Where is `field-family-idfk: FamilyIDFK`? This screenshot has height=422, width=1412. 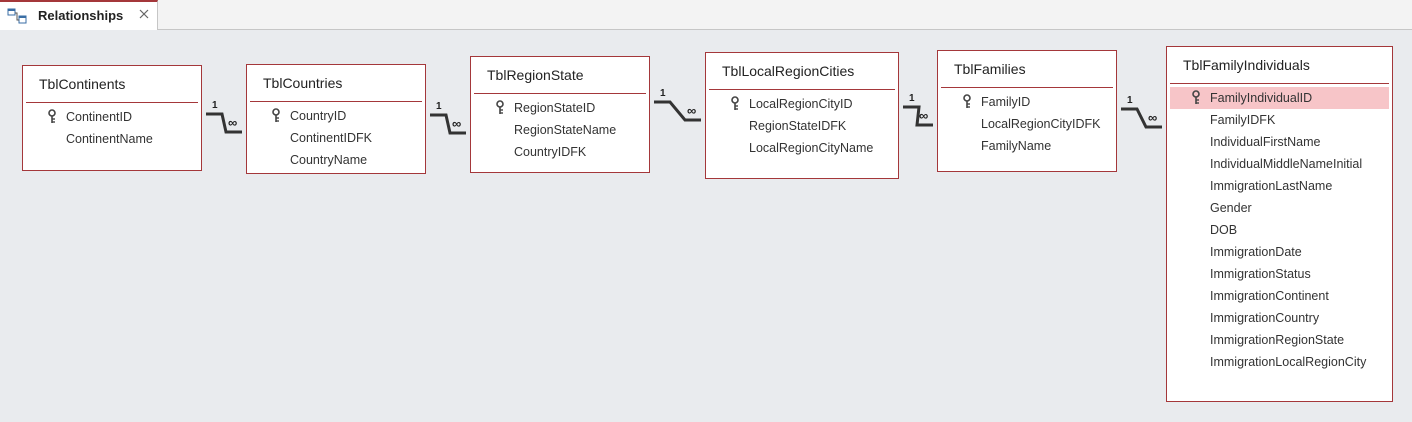
field-family-idfk: FamilyIDFK is located at coordinates (1279, 120).